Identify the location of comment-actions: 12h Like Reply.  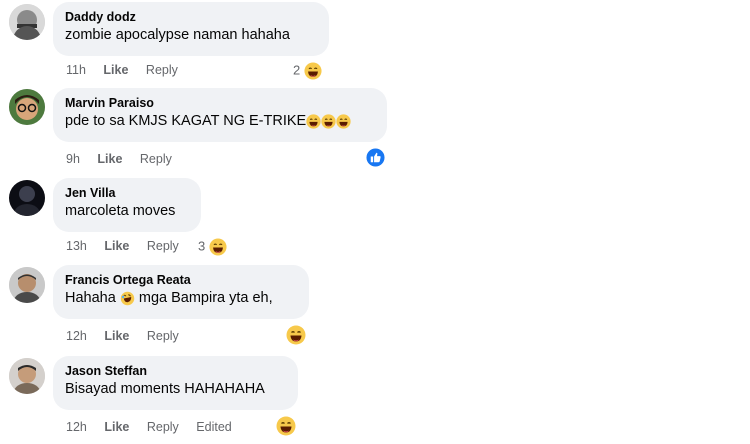
(129, 336).